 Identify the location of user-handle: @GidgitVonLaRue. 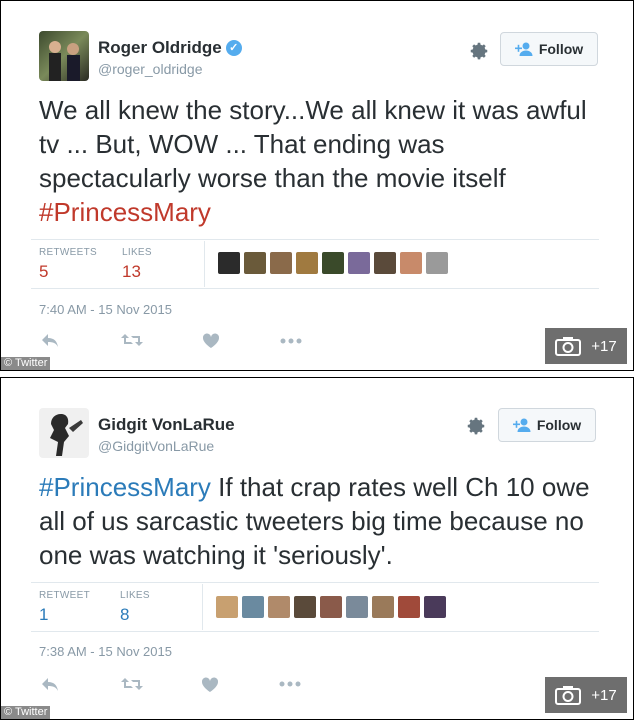
(156, 446).